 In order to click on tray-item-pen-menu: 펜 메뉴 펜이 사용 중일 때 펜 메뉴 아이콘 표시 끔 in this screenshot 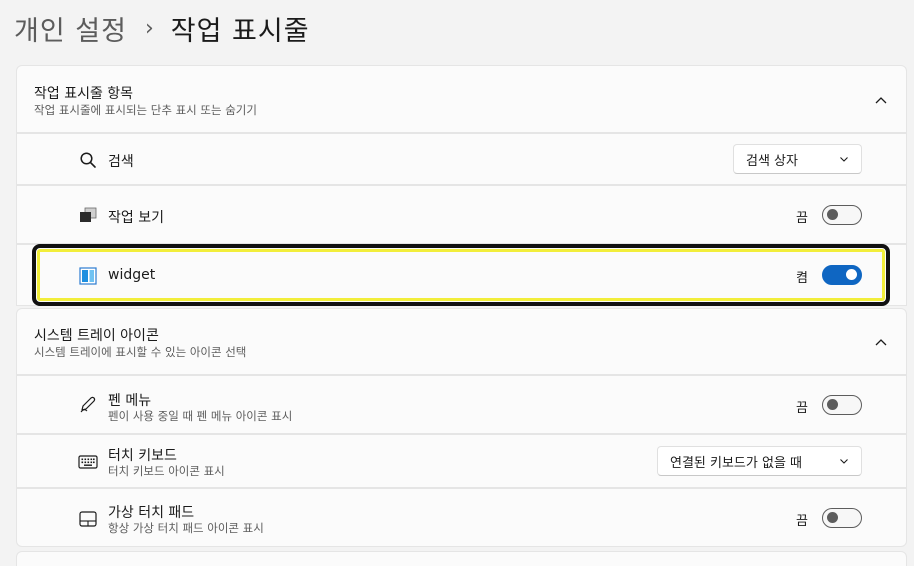, I will do `click(461, 404)`.